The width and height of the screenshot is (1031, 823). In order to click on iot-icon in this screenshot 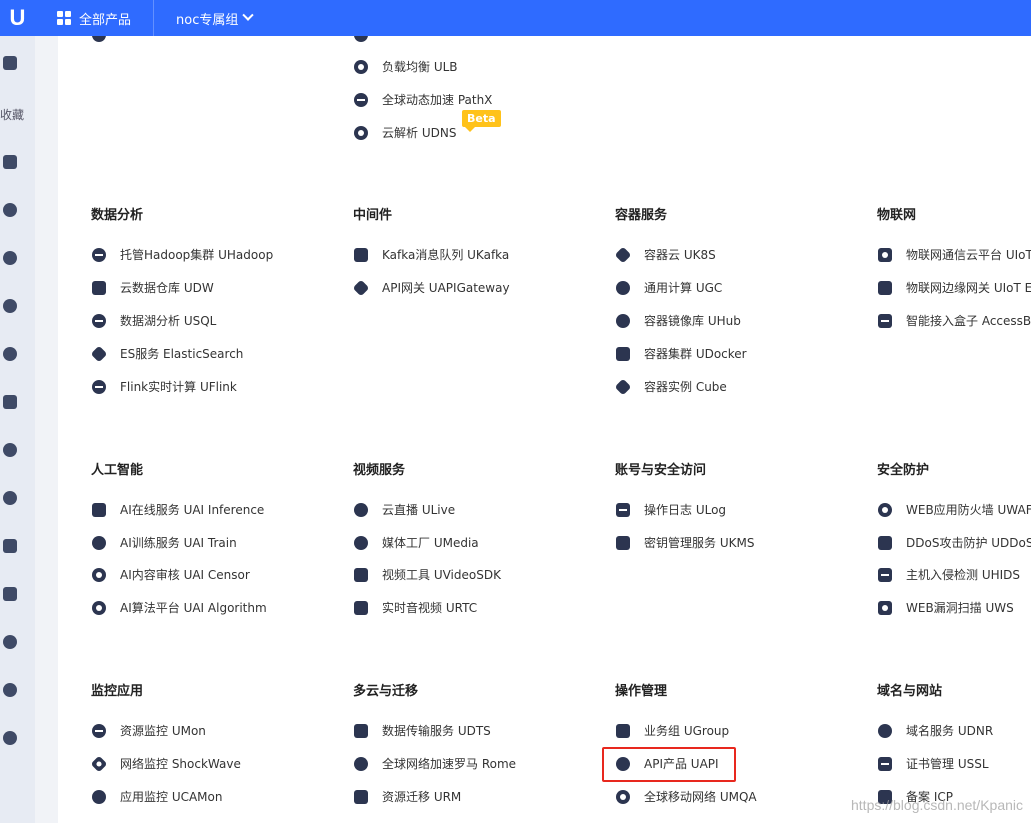, I will do `click(885, 254)`.